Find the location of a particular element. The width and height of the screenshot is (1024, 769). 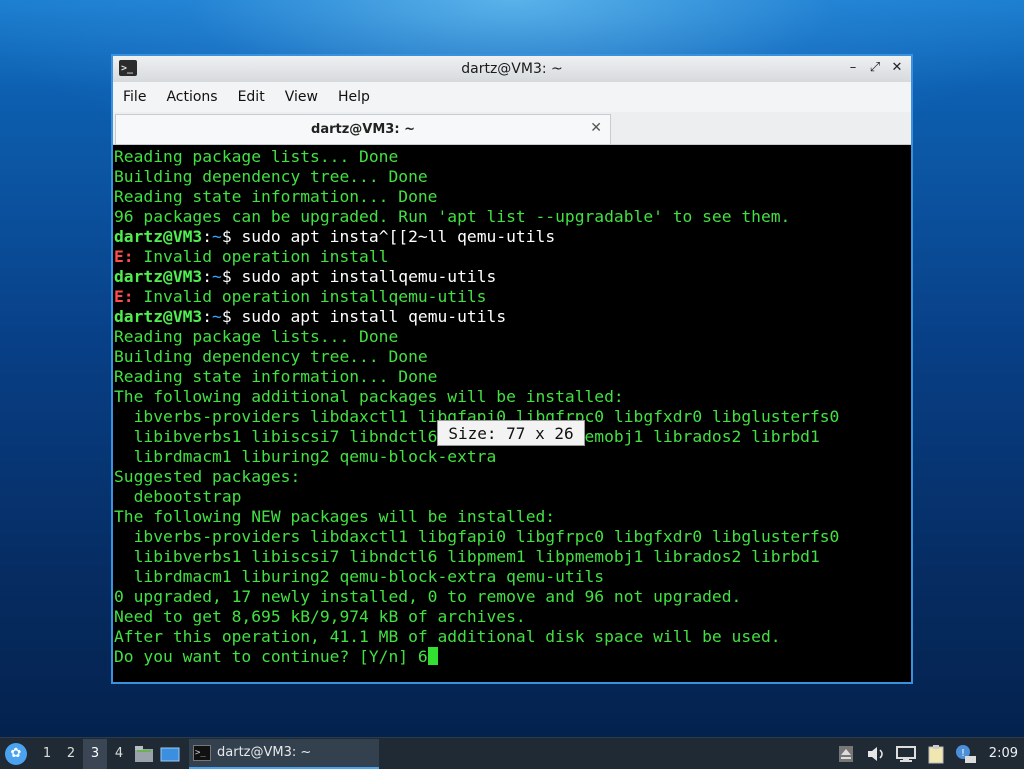

window-title: dartz@VM3: ~ is located at coordinates (512, 69).